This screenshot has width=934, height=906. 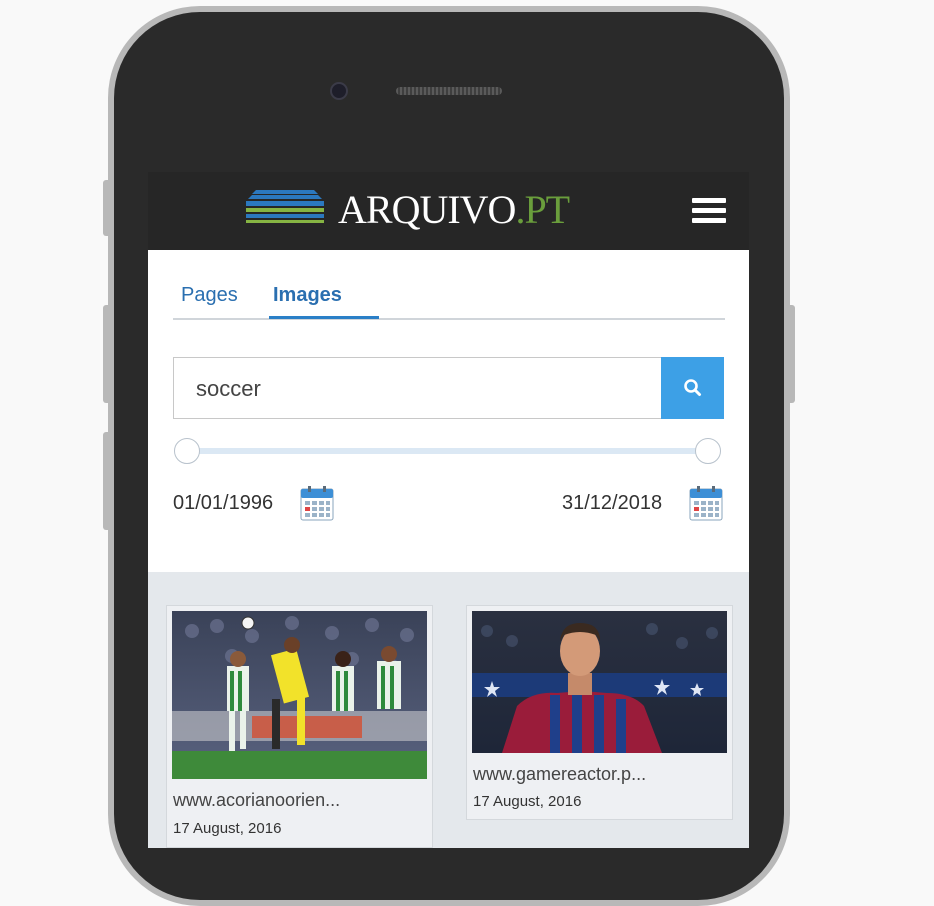 What do you see at coordinates (417, 388) in the screenshot?
I see `search-input: soccer` at bounding box center [417, 388].